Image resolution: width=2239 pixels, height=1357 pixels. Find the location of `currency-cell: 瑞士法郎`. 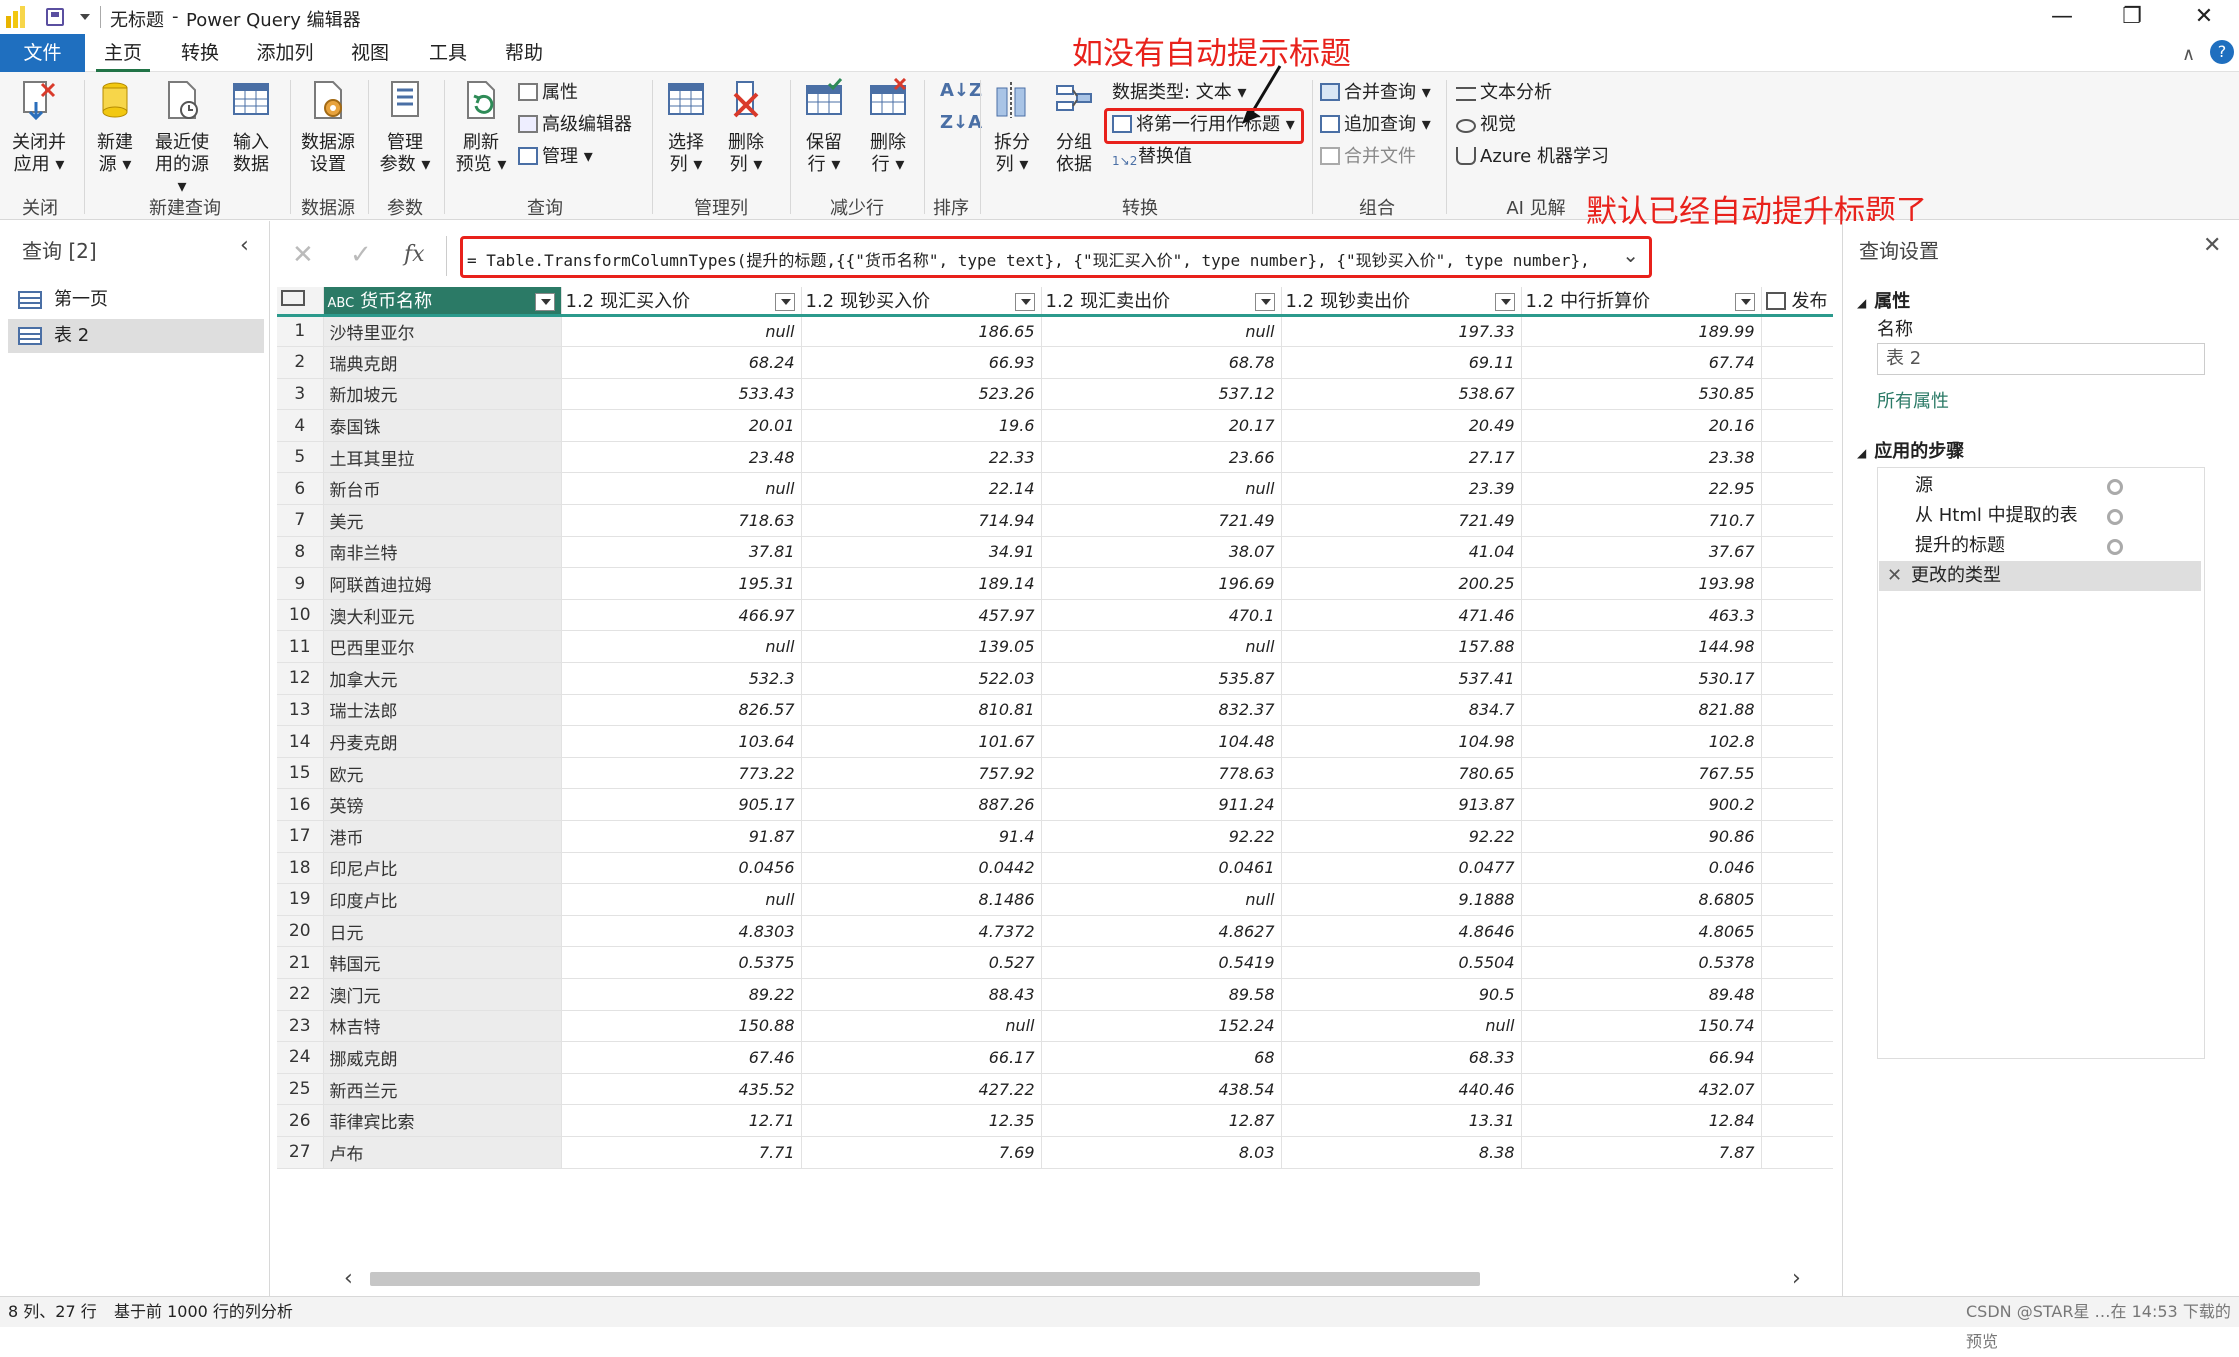

currency-cell: 瑞士法郎 is located at coordinates (442, 710).